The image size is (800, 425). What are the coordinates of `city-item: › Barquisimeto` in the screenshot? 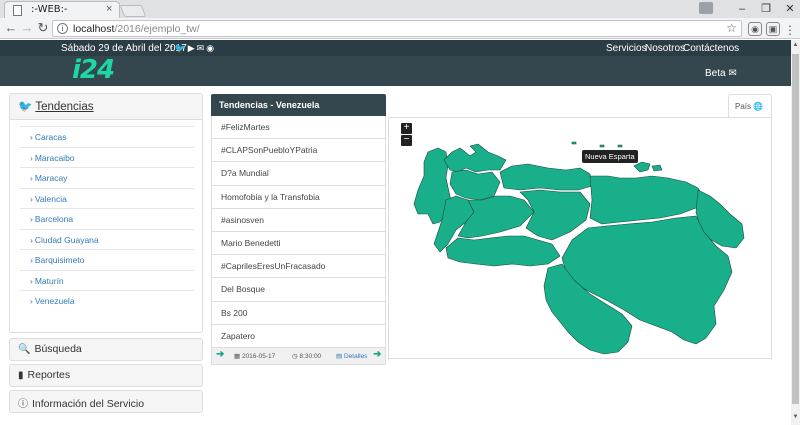 It's located at (107, 259).